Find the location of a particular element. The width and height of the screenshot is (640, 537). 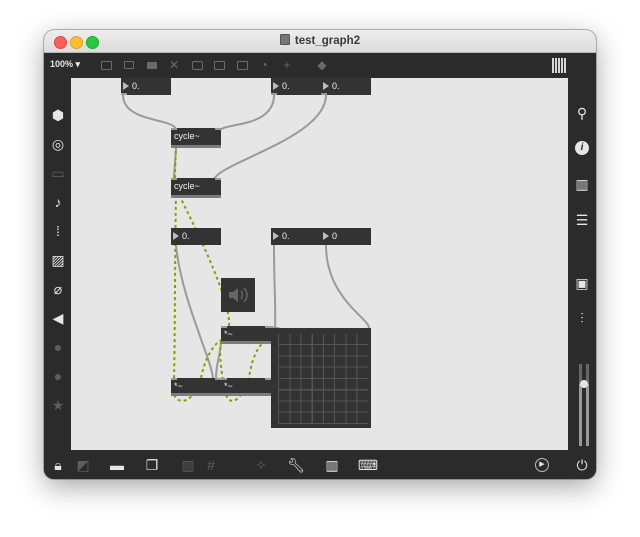

grid-view-icon is located at coordinates (559, 65).